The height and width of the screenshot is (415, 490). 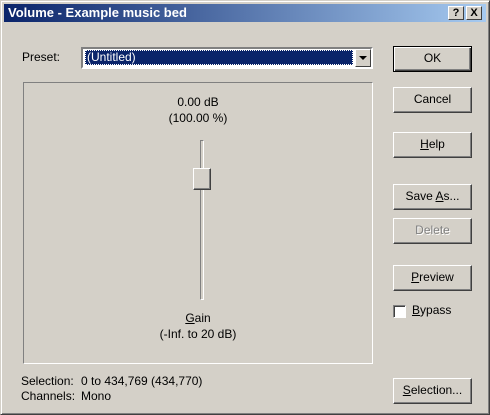 I want to click on bypass-checkbox, so click(x=399, y=311).